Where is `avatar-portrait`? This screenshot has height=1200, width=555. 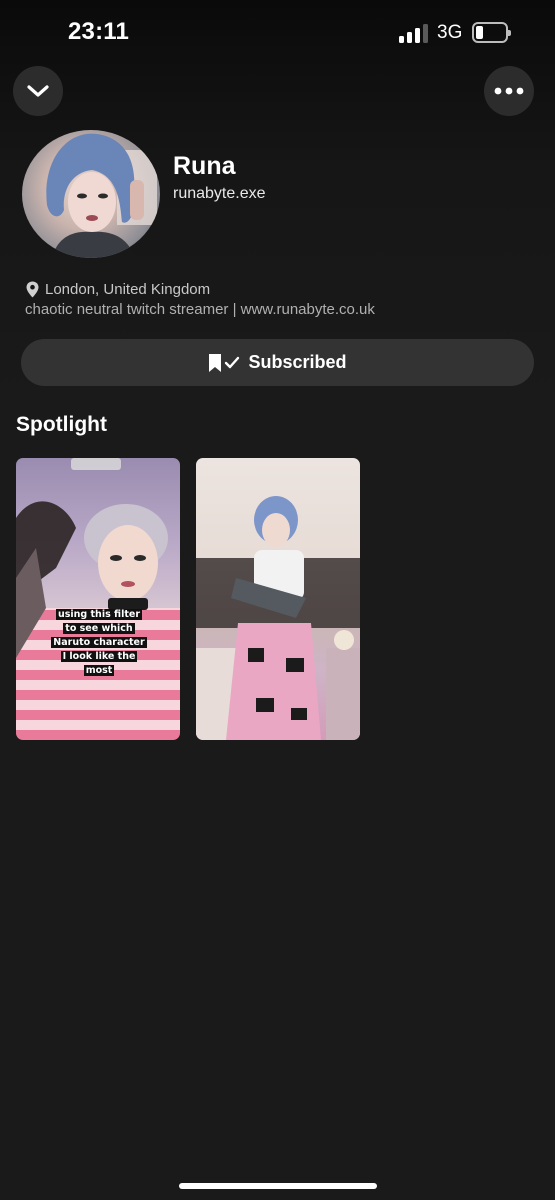
avatar-portrait is located at coordinates (101, 195).